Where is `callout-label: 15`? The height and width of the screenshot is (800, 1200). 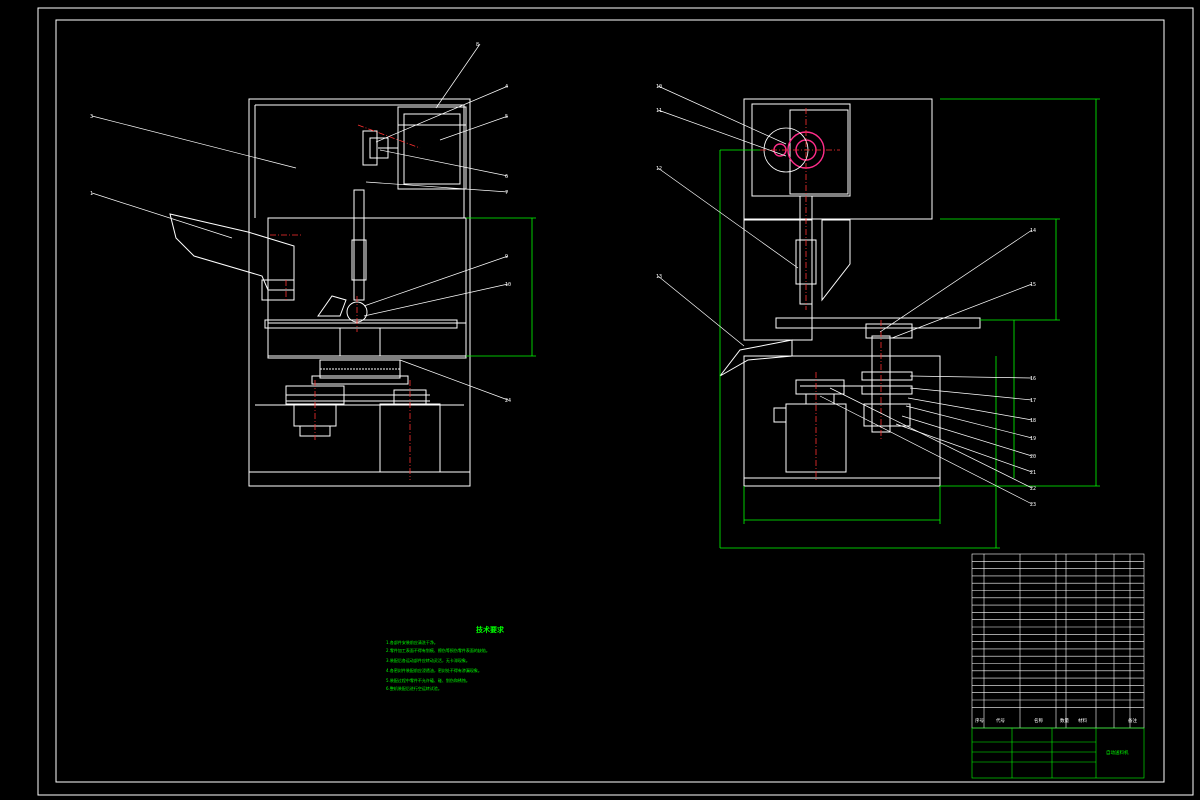 callout-label: 15 is located at coordinates (1033, 285).